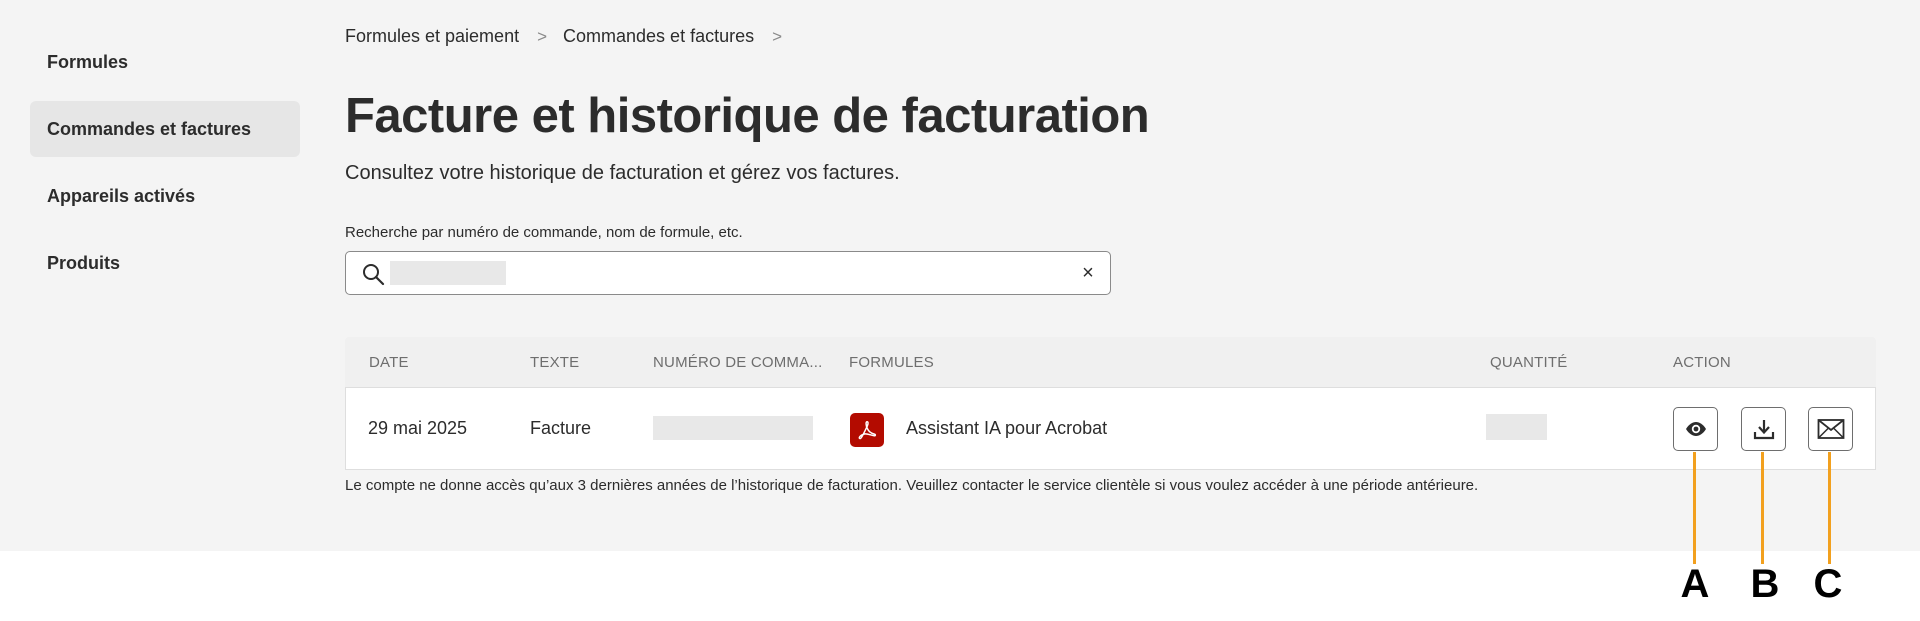  Describe the element at coordinates (555, 362) in the screenshot. I see `column-header-texte: TEXTE` at that location.